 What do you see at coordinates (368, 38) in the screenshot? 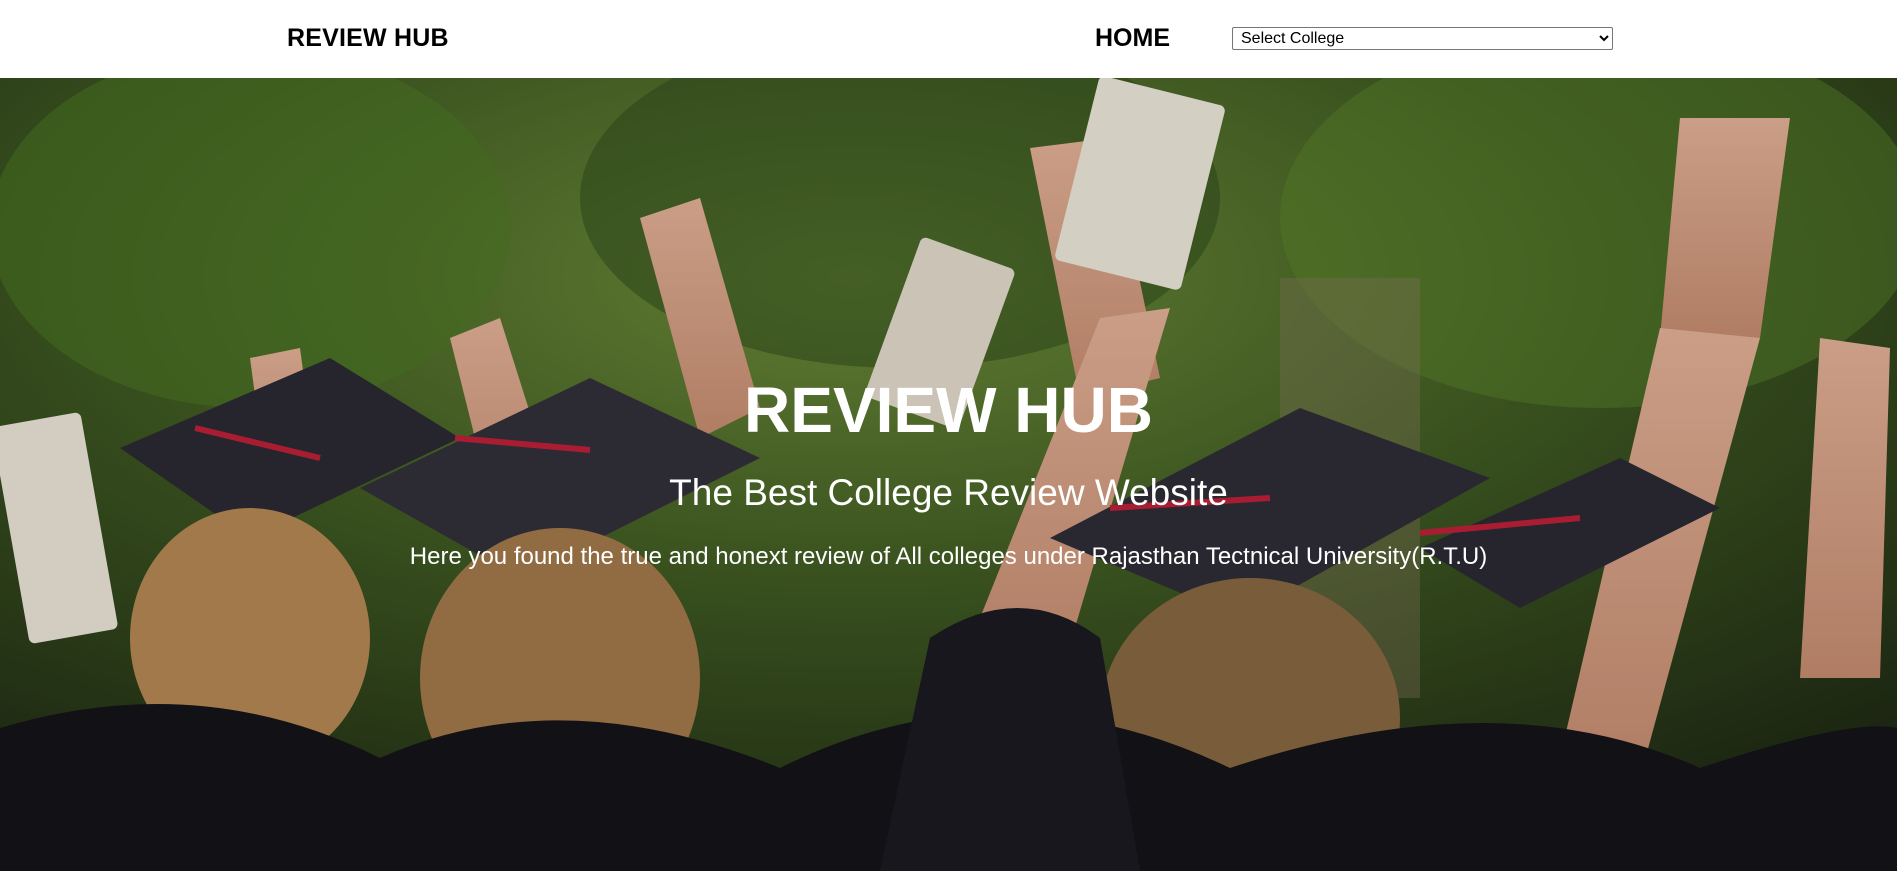
I see `brand-logo-text: REVIEW HUB` at bounding box center [368, 38].